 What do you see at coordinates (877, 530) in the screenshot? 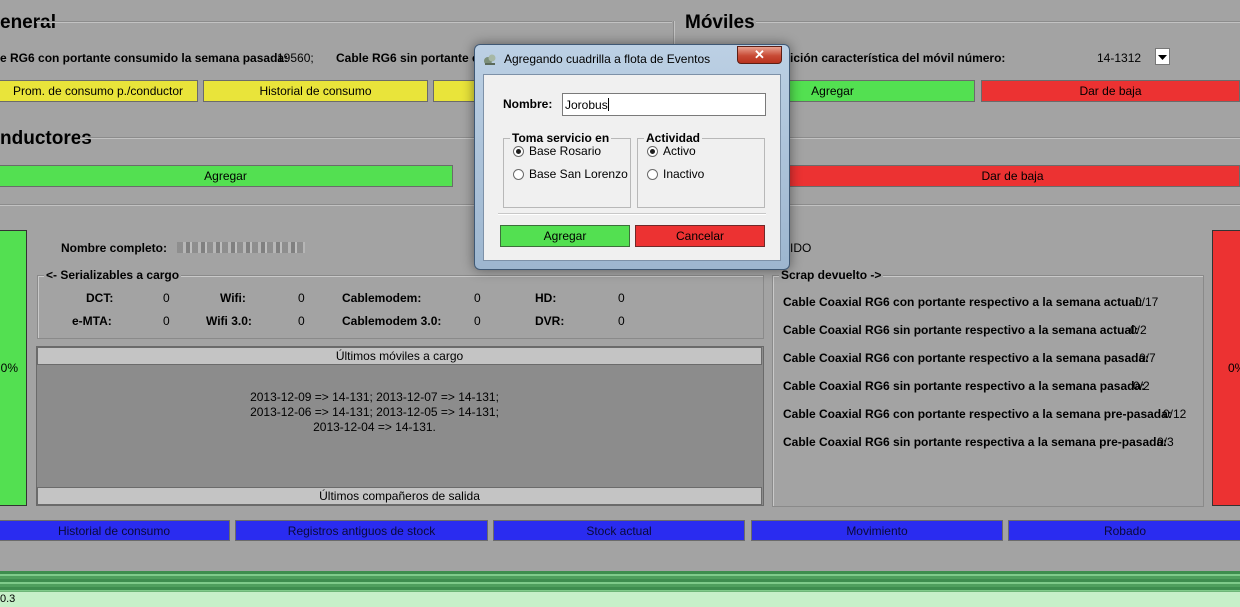
I see `tab-movimiento: Movimiento` at bounding box center [877, 530].